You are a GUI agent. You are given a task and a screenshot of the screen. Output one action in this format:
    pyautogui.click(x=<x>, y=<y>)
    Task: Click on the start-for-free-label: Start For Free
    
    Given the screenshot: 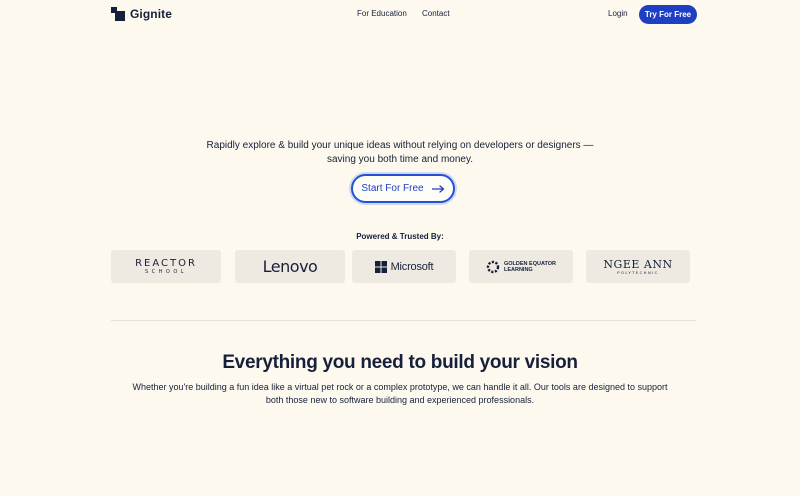 What is the action you would take?
    pyautogui.click(x=392, y=188)
    